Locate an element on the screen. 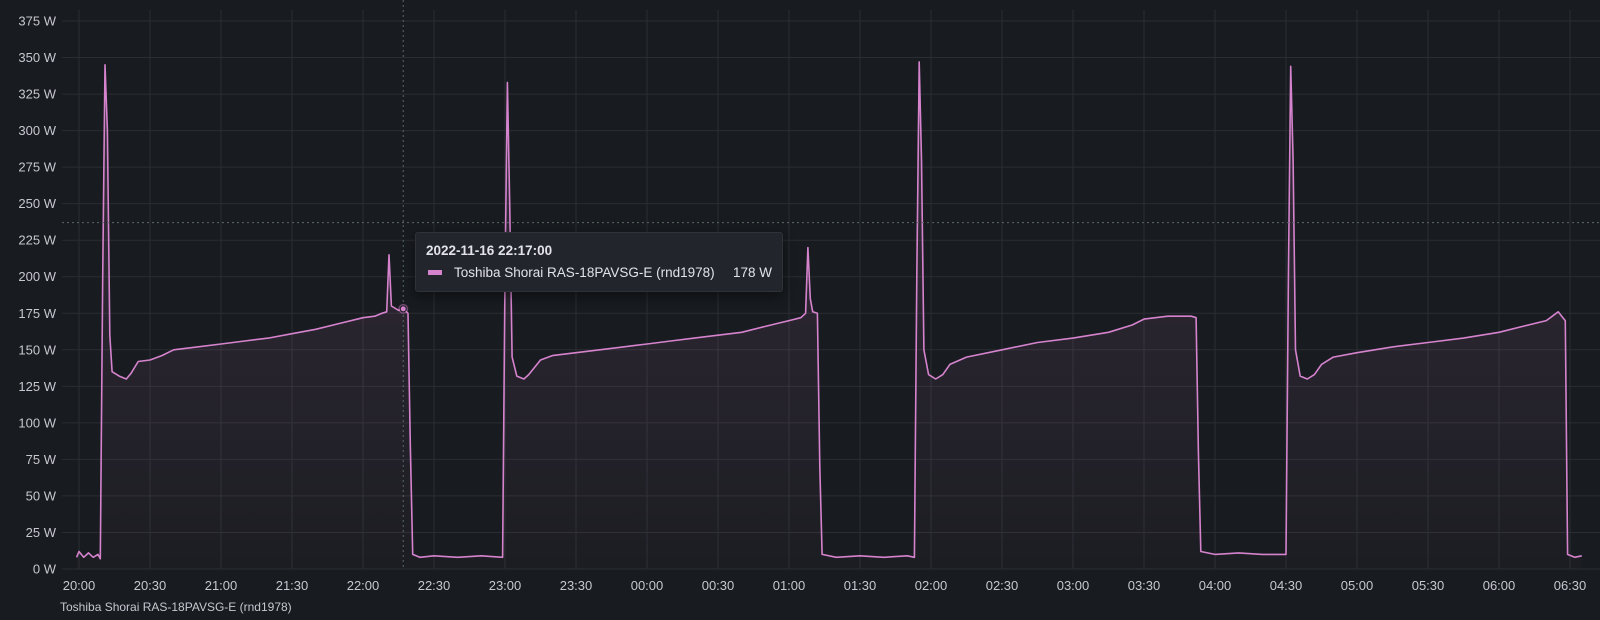 The height and width of the screenshot is (620, 1600). x-tick-label: 02:00 is located at coordinates (931, 585).